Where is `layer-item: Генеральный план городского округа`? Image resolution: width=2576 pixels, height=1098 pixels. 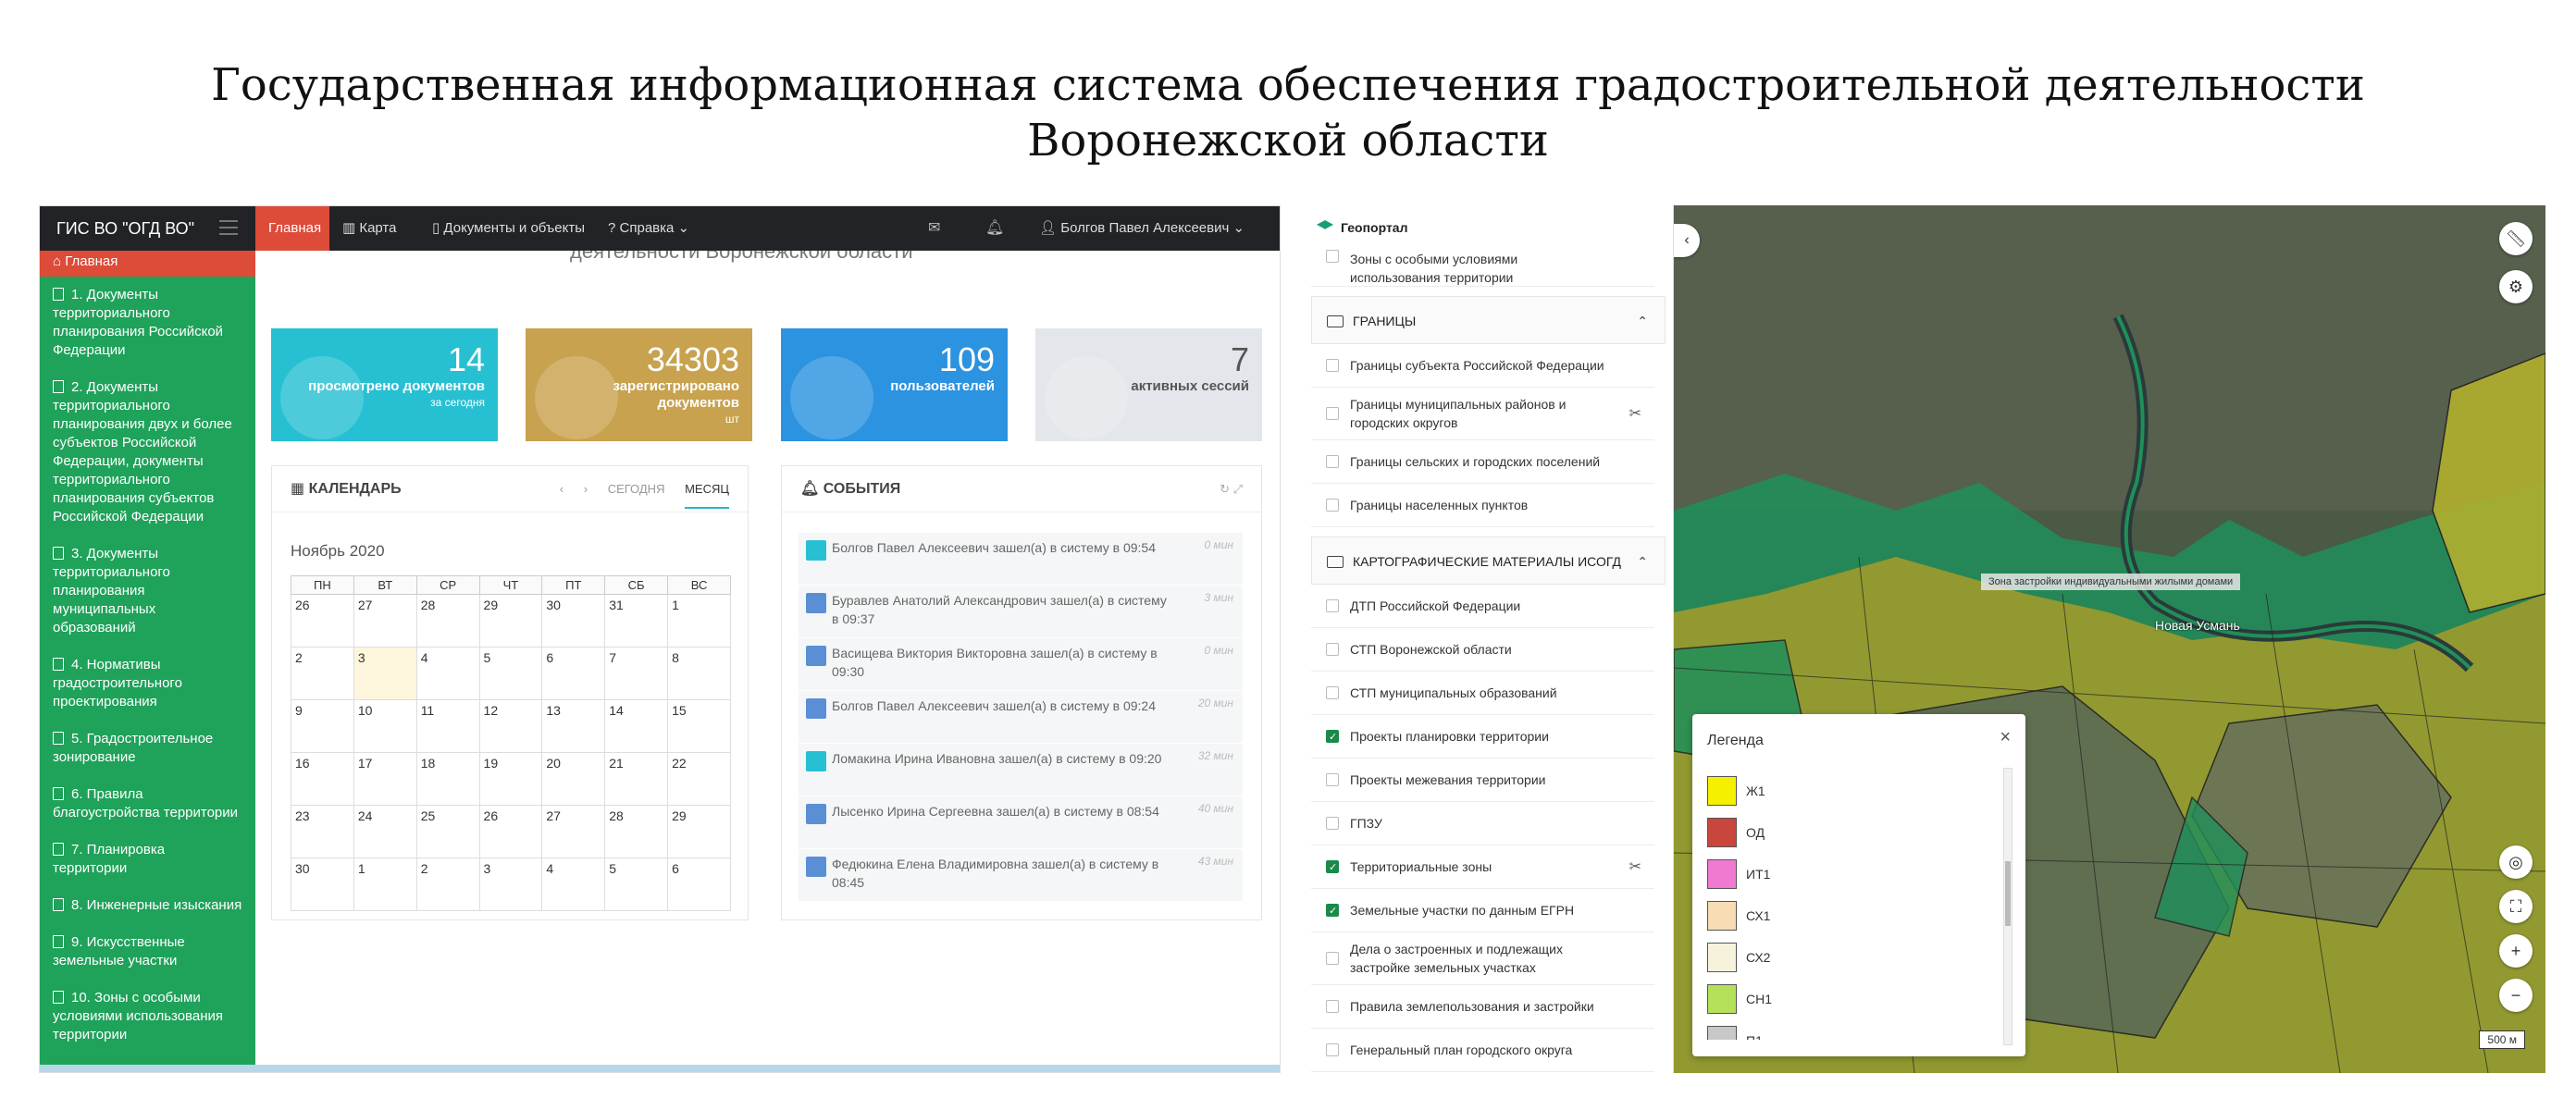 layer-item: Генеральный план городского округа is located at coordinates (1482, 1050).